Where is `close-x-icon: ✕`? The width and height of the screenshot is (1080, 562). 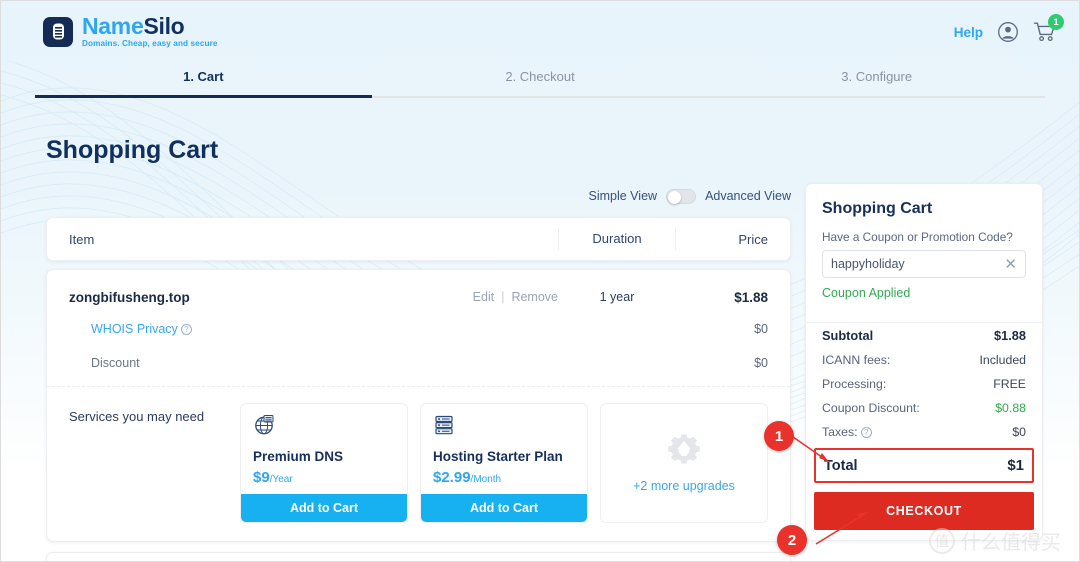 close-x-icon: ✕ is located at coordinates (1010, 264).